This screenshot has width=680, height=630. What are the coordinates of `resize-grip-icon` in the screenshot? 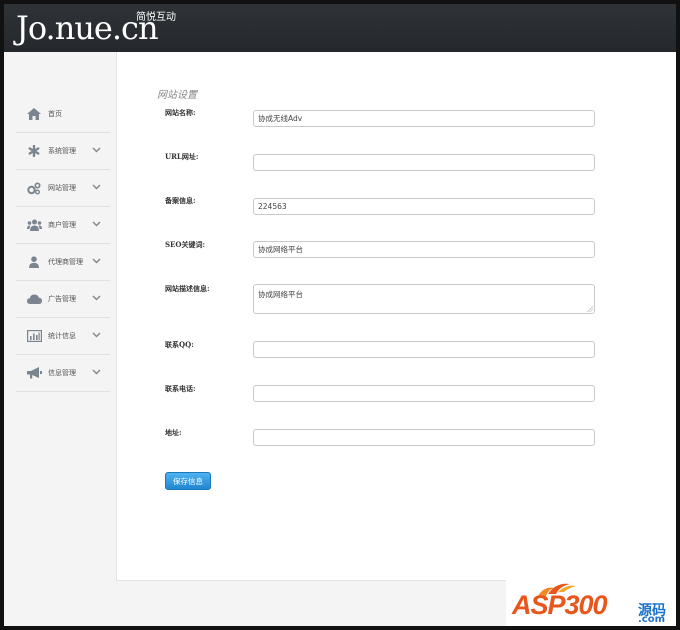 It's located at (590, 309).